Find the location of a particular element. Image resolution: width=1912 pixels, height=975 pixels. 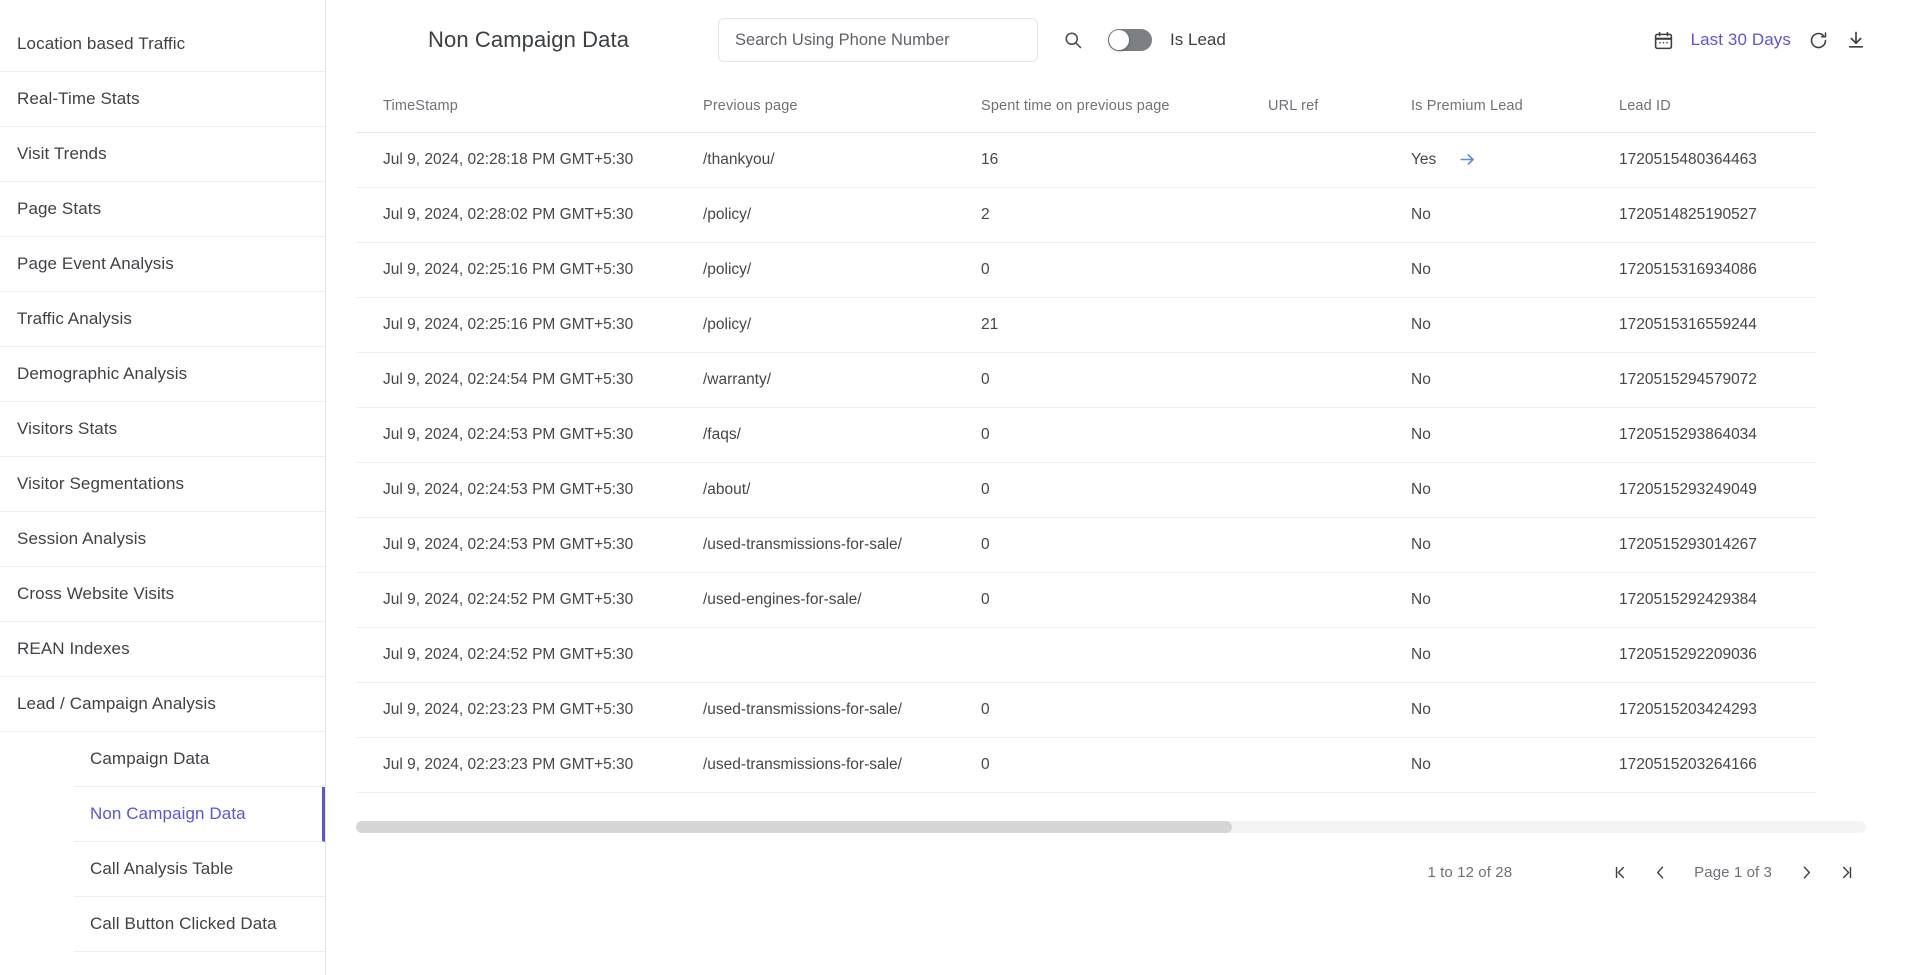

page-title: Non Campaign Data is located at coordinates (529, 39).